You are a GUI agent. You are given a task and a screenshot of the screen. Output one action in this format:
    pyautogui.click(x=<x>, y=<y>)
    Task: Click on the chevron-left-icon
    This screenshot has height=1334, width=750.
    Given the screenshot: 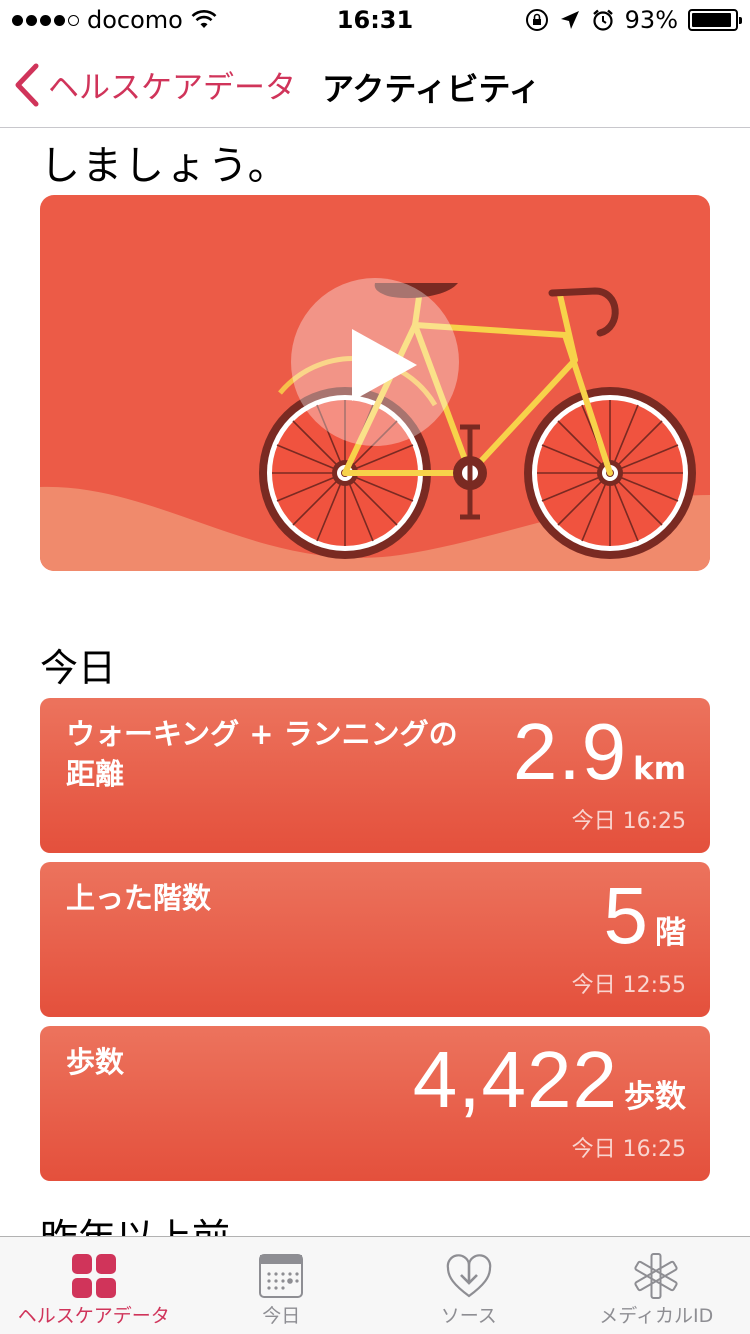 What is the action you would take?
    pyautogui.click(x=27, y=84)
    